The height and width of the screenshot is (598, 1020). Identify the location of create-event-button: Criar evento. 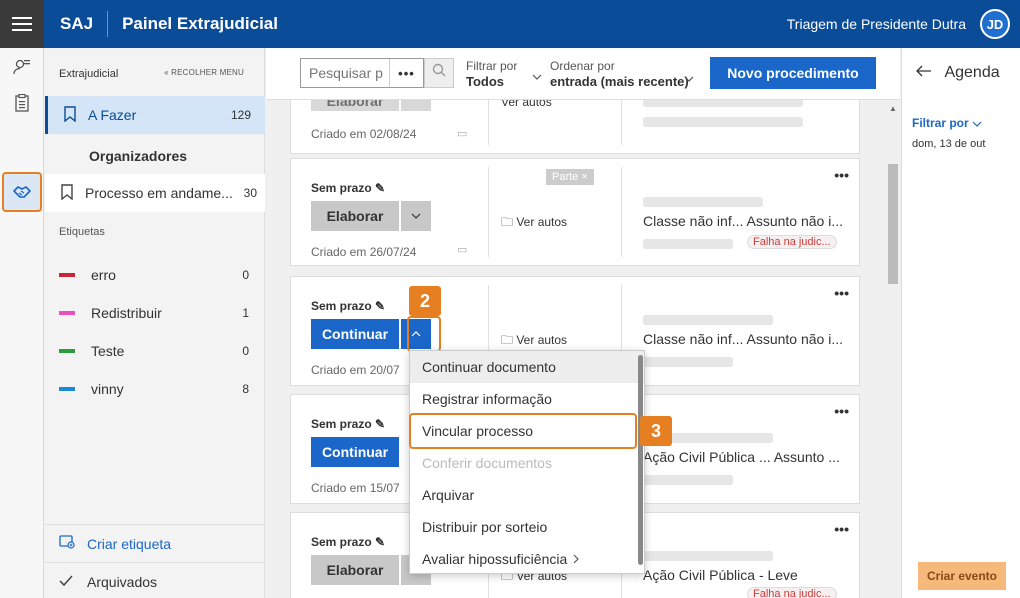
(962, 576).